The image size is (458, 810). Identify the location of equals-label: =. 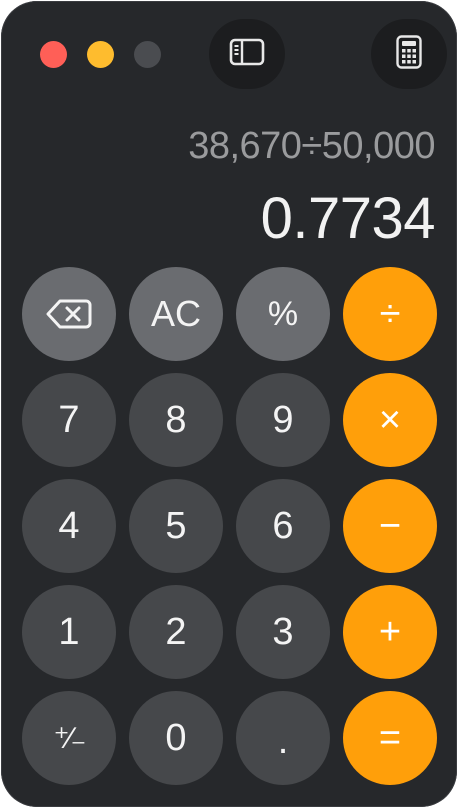
(390, 737).